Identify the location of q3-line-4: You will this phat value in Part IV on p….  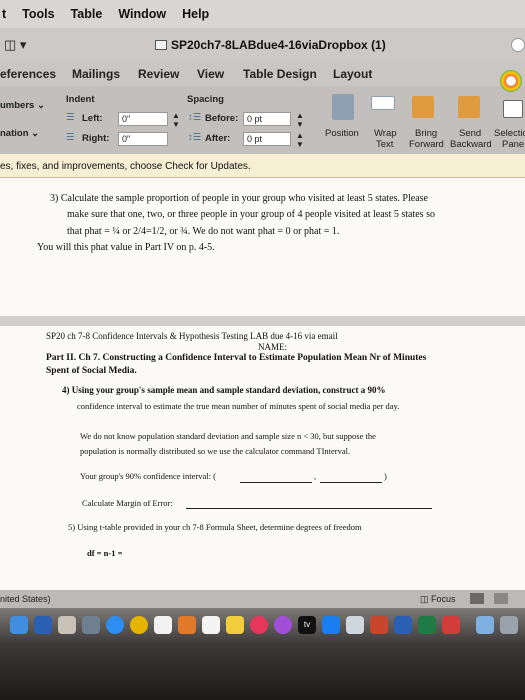
(126, 247).